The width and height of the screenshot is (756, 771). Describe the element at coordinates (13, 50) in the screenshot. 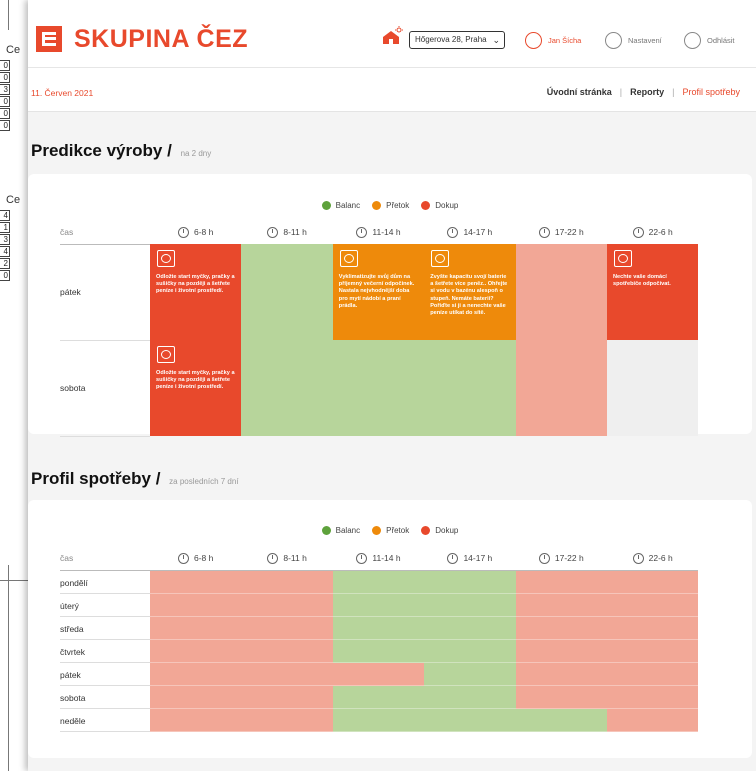

I see `background-sheet-label: Ce` at that location.